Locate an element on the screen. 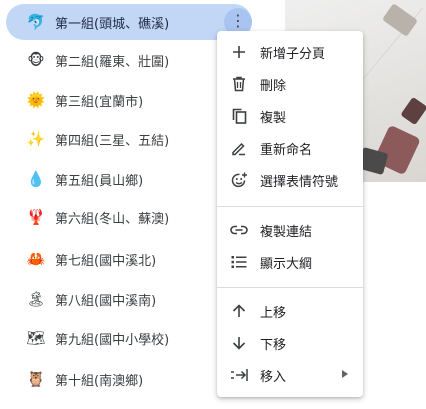 The width and height of the screenshot is (426, 409). emoji-add-icon is located at coordinates (239, 180).